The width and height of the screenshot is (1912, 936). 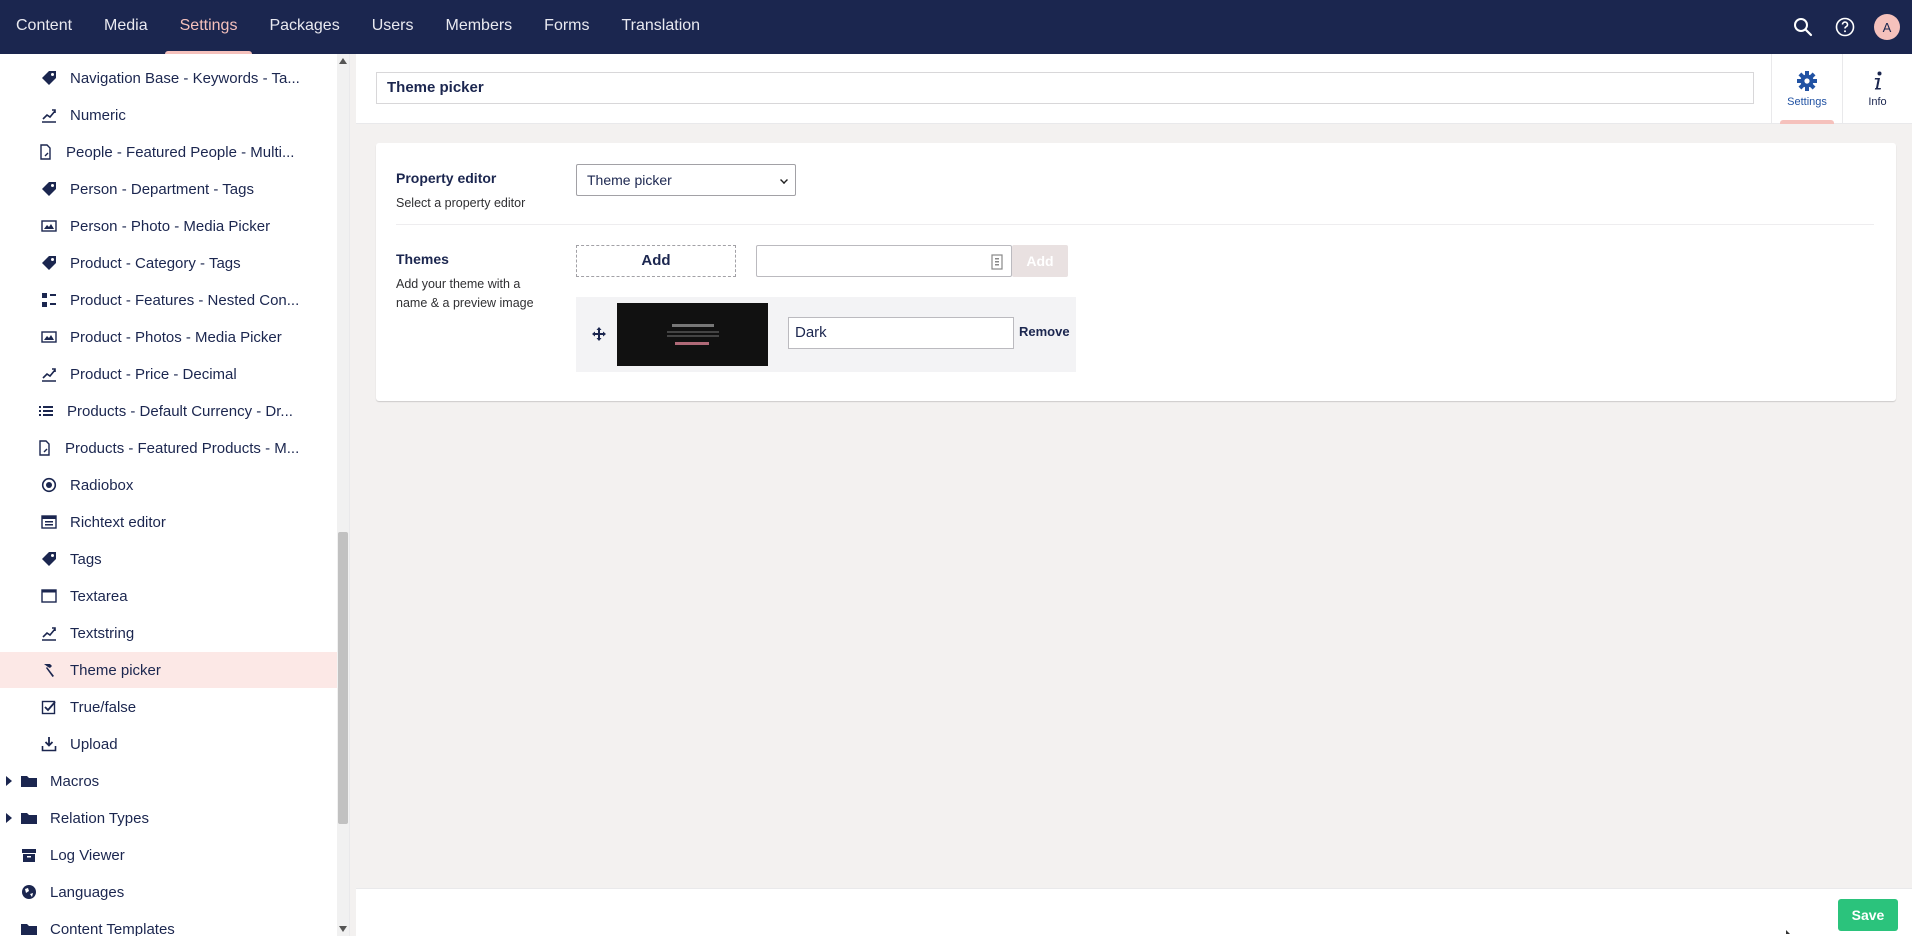 What do you see at coordinates (599, 334) in the screenshot?
I see `move-icon` at bounding box center [599, 334].